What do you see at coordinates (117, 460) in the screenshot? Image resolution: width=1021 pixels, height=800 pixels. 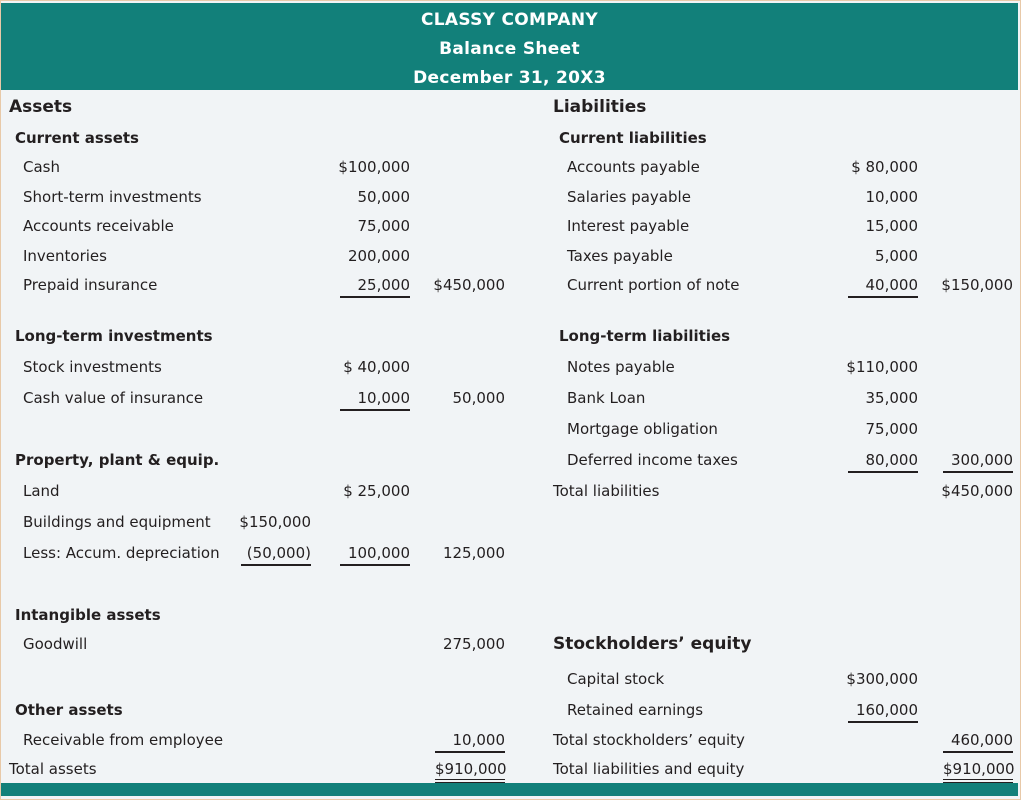 I see `ppe-heading: Property, plant & equip.` at bounding box center [117, 460].